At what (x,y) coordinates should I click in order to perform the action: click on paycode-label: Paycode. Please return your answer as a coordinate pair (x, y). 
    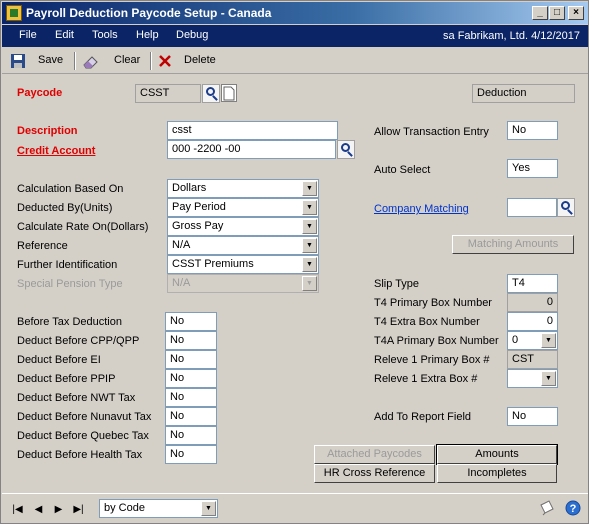
    Looking at the image, I should click on (40, 93).